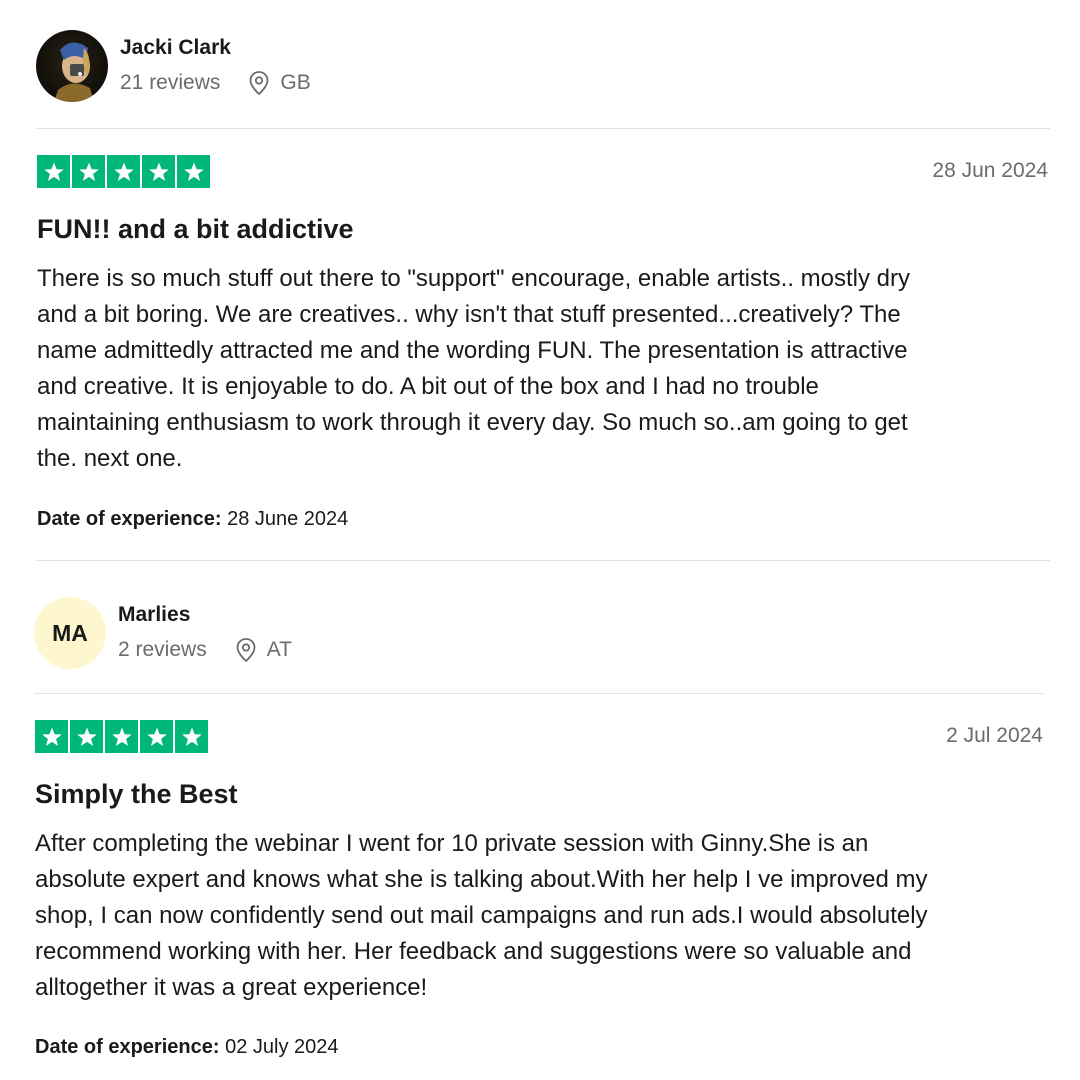  Describe the element at coordinates (558, 80) in the screenshot. I see `reviewer-header: Jacki Clark 21 reviews GB` at that location.